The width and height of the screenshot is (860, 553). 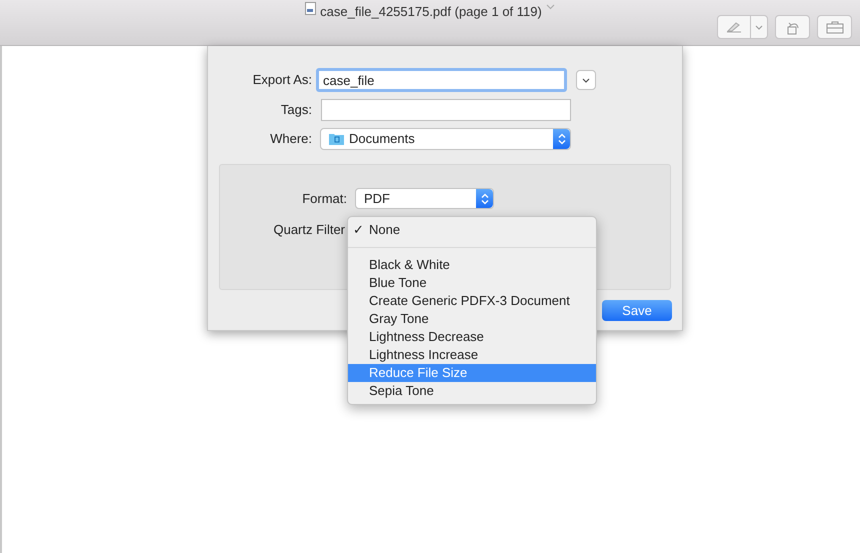 I want to click on document-icon, so click(x=310, y=8).